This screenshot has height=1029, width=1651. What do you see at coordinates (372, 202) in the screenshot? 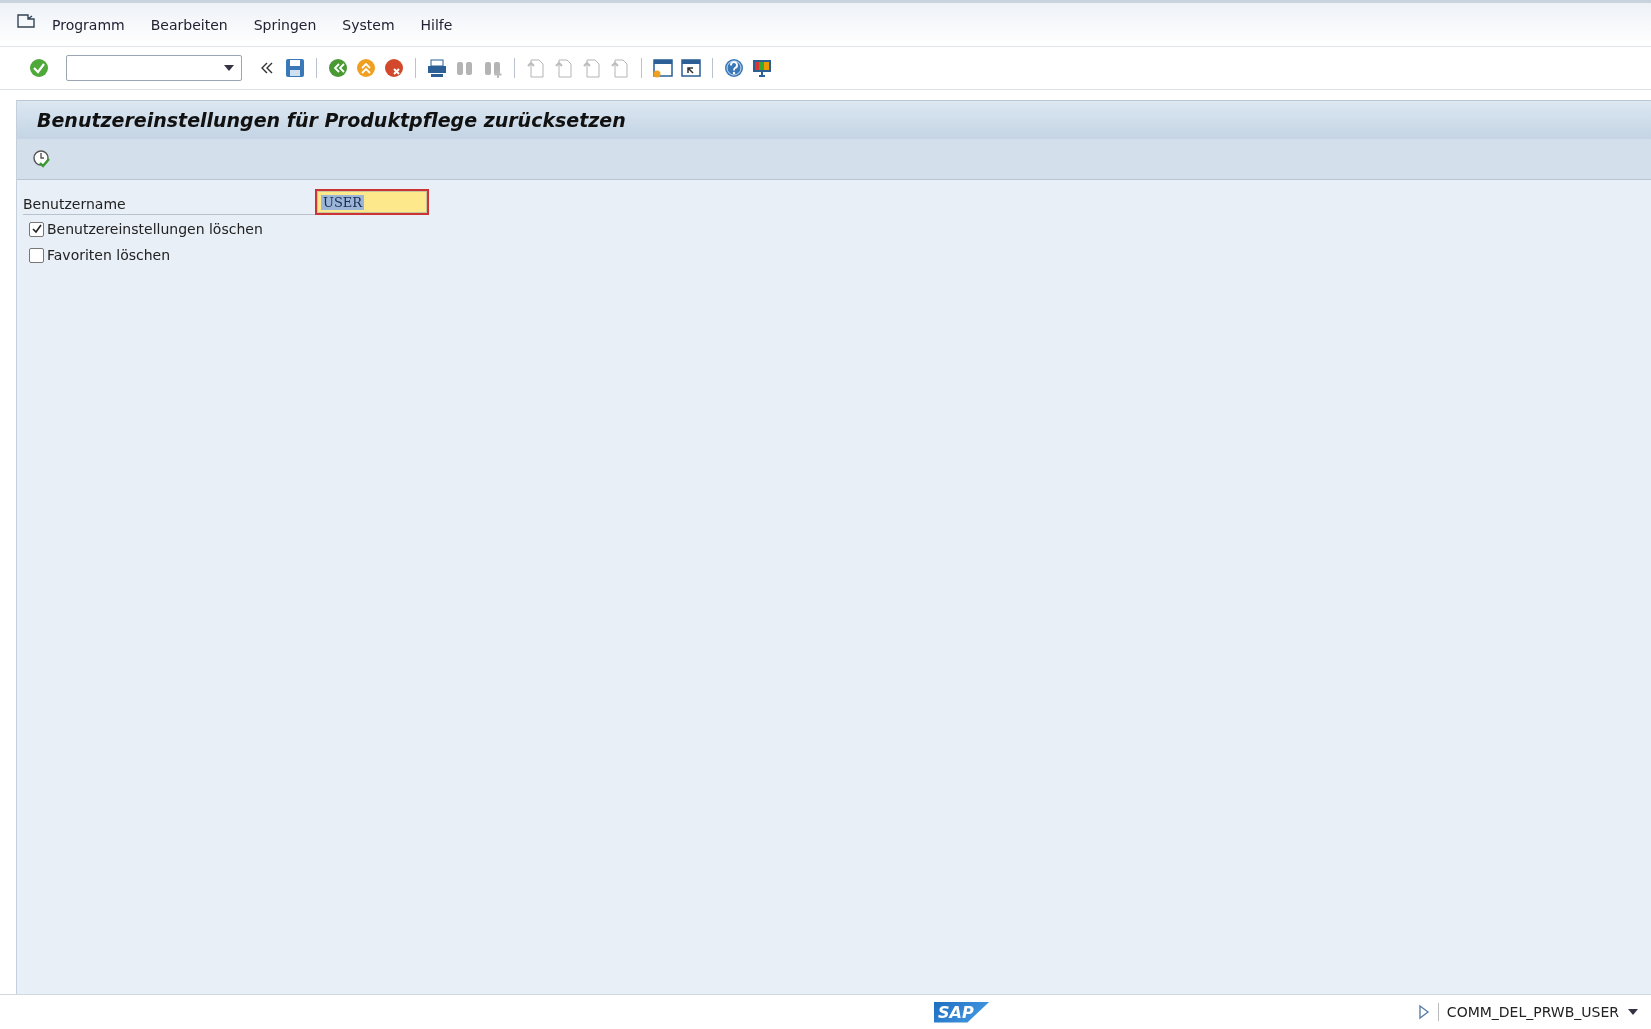
I see `username-field: USER` at bounding box center [372, 202].